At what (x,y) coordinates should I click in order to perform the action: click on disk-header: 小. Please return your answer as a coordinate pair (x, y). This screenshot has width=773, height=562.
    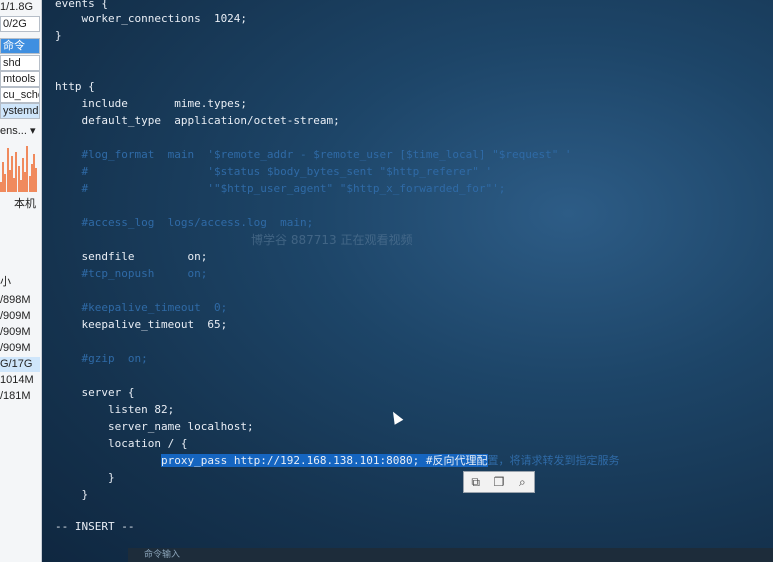
    Looking at the image, I should click on (5, 282).